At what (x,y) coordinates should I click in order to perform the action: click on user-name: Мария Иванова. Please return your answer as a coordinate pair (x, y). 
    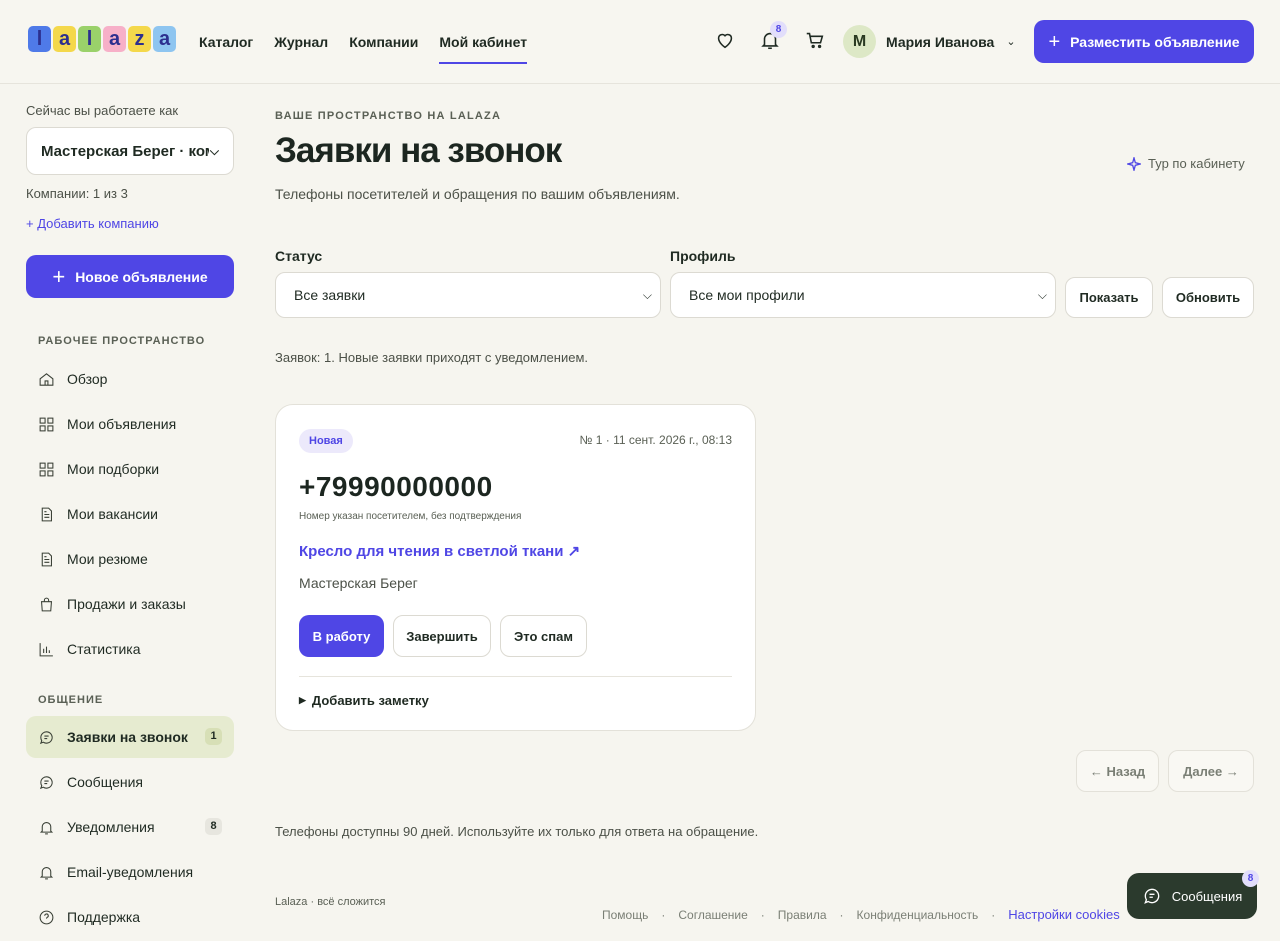
    Looking at the image, I should click on (940, 41).